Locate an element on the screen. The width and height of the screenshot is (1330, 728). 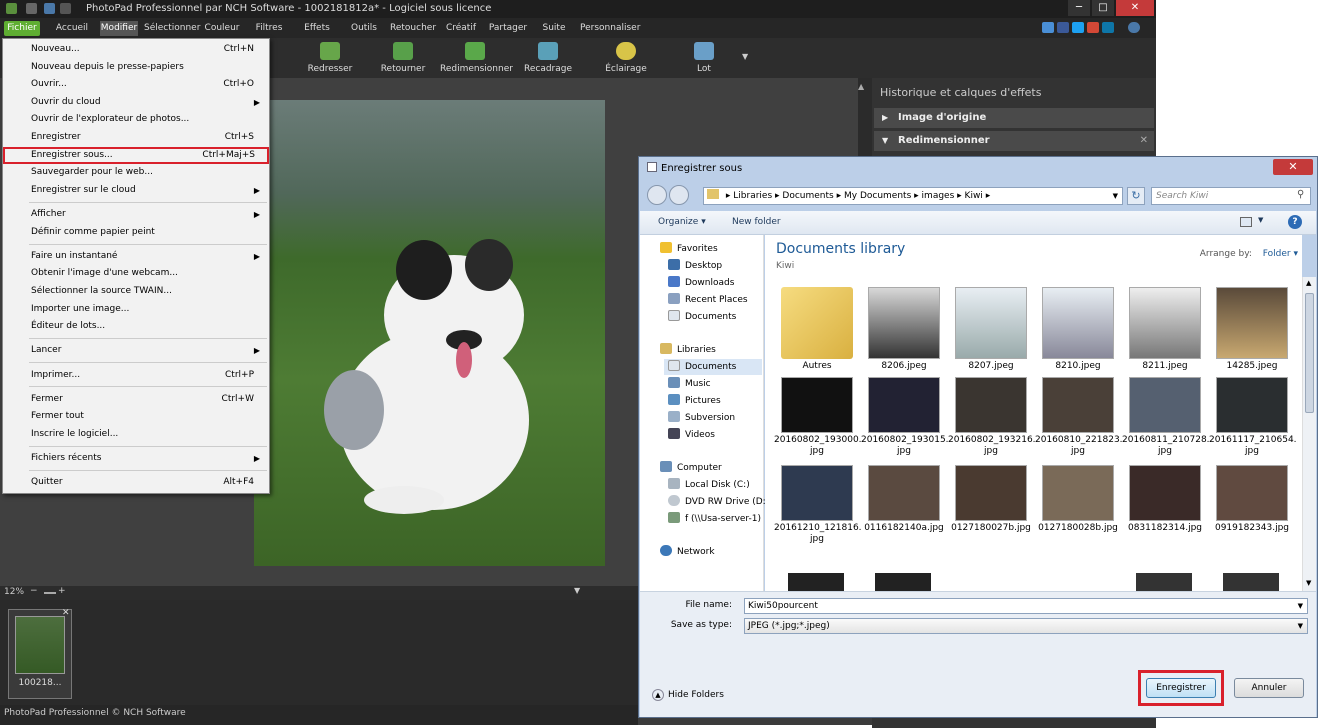
facebook-icon is located at coordinates (1063, 27).